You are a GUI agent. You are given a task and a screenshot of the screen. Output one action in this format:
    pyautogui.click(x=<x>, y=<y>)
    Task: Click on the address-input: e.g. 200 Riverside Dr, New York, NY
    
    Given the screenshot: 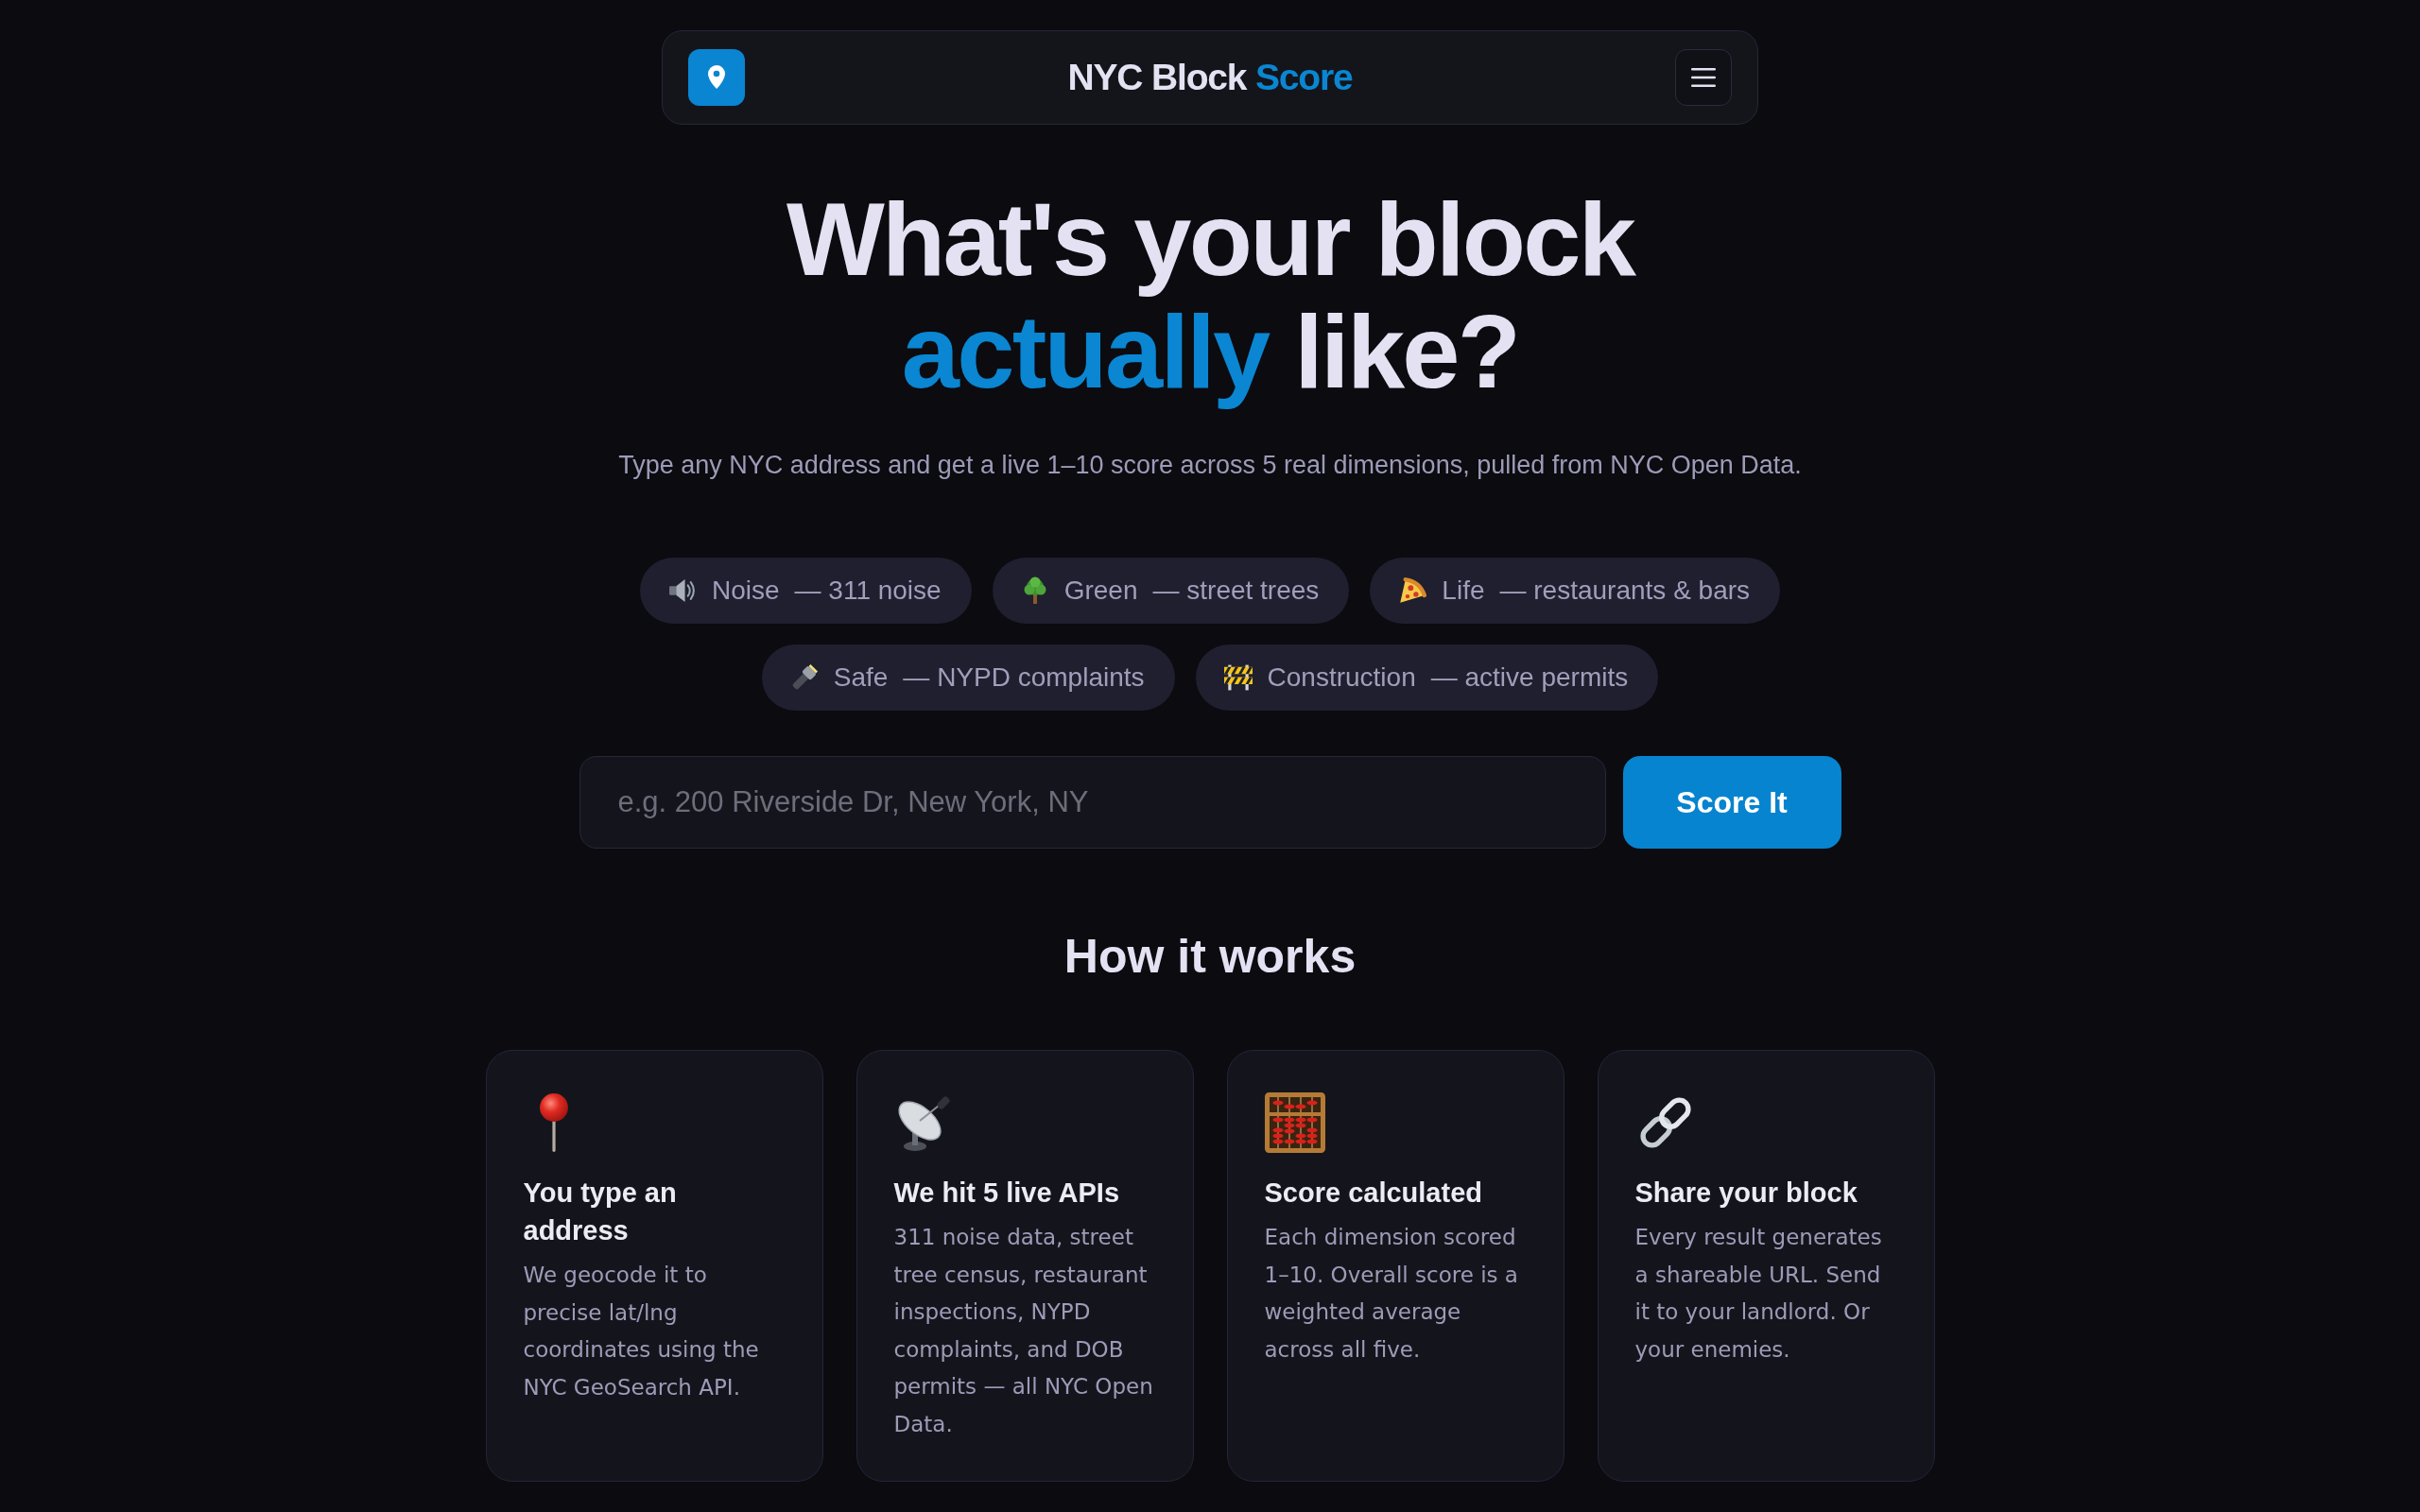 What is the action you would take?
    pyautogui.click(x=1092, y=802)
    